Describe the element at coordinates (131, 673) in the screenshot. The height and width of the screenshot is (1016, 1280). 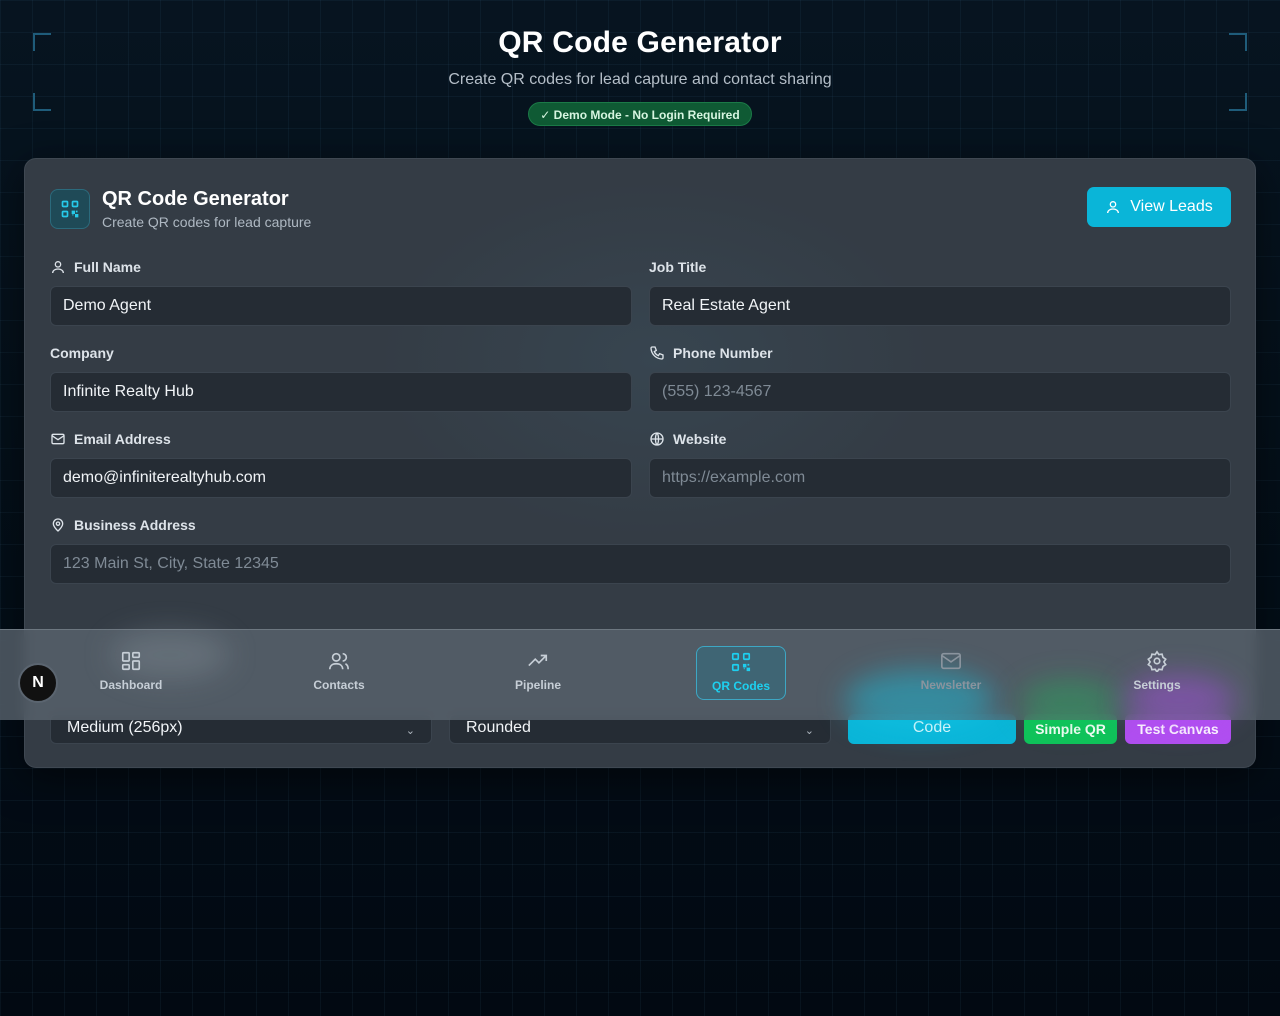
I see `nav-item-dashboard: Dashboard` at that location.